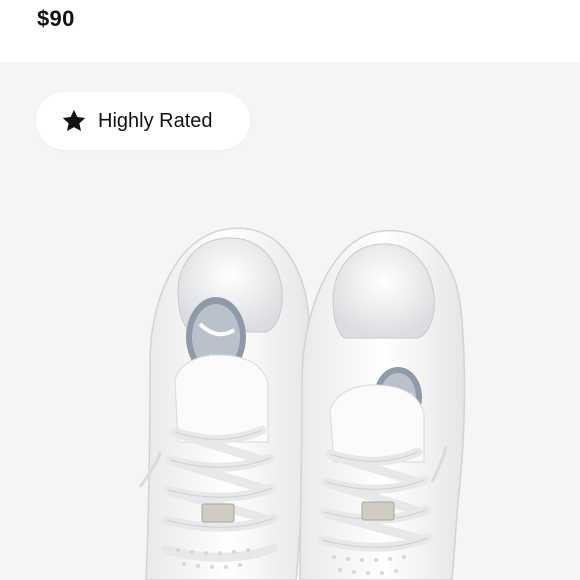  Describe the element at coordinates (56, 18) in the screenshot. I see `product-price: $90` at that location.